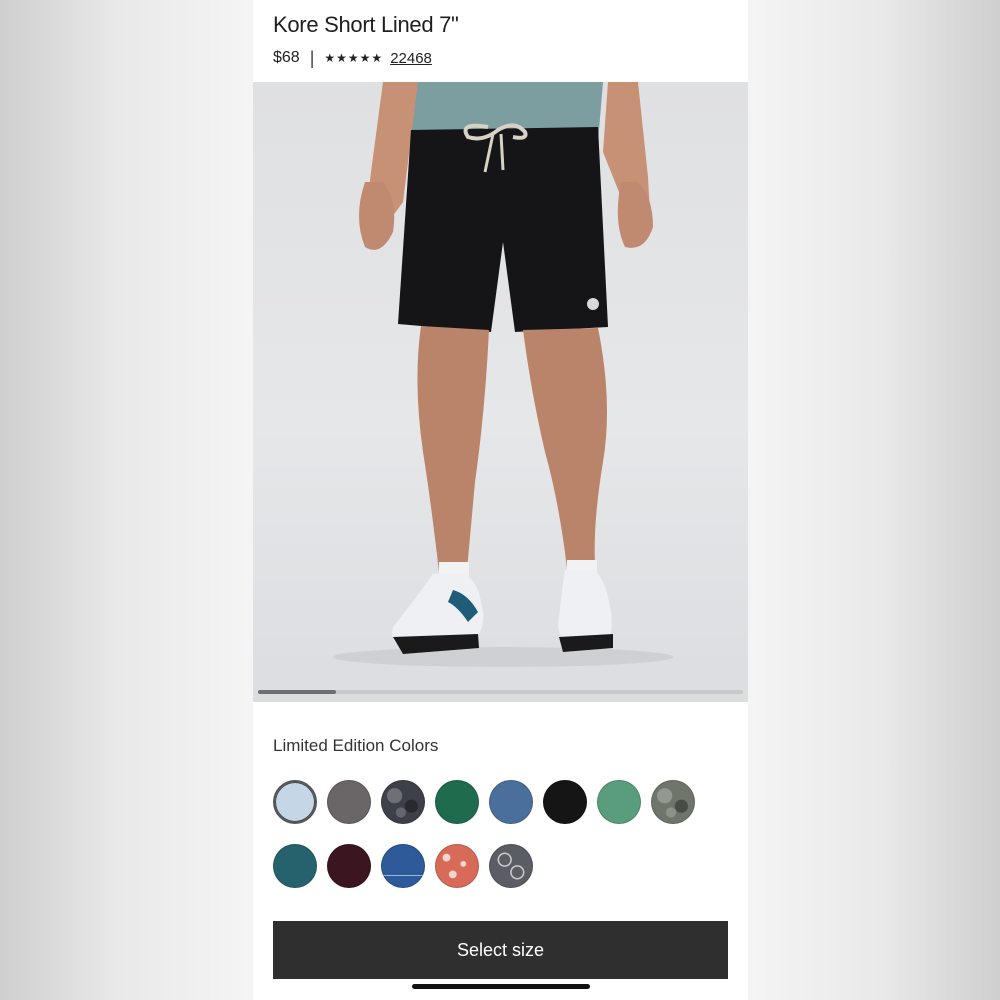 This screenshot has width=1000, height=1000. Describe the element at coordinates (366, 24) in the screenshot. I see `product-title: Kore Short Lined 7"` at that location.